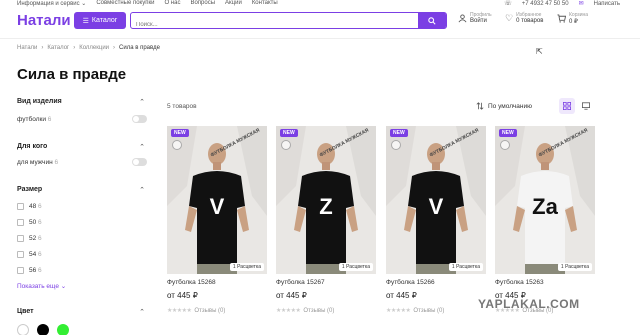 The image size is (640, 335). Describe the element at coordinates (139, 162) in the screenshot. I see `filter-toggle-men` at that location.